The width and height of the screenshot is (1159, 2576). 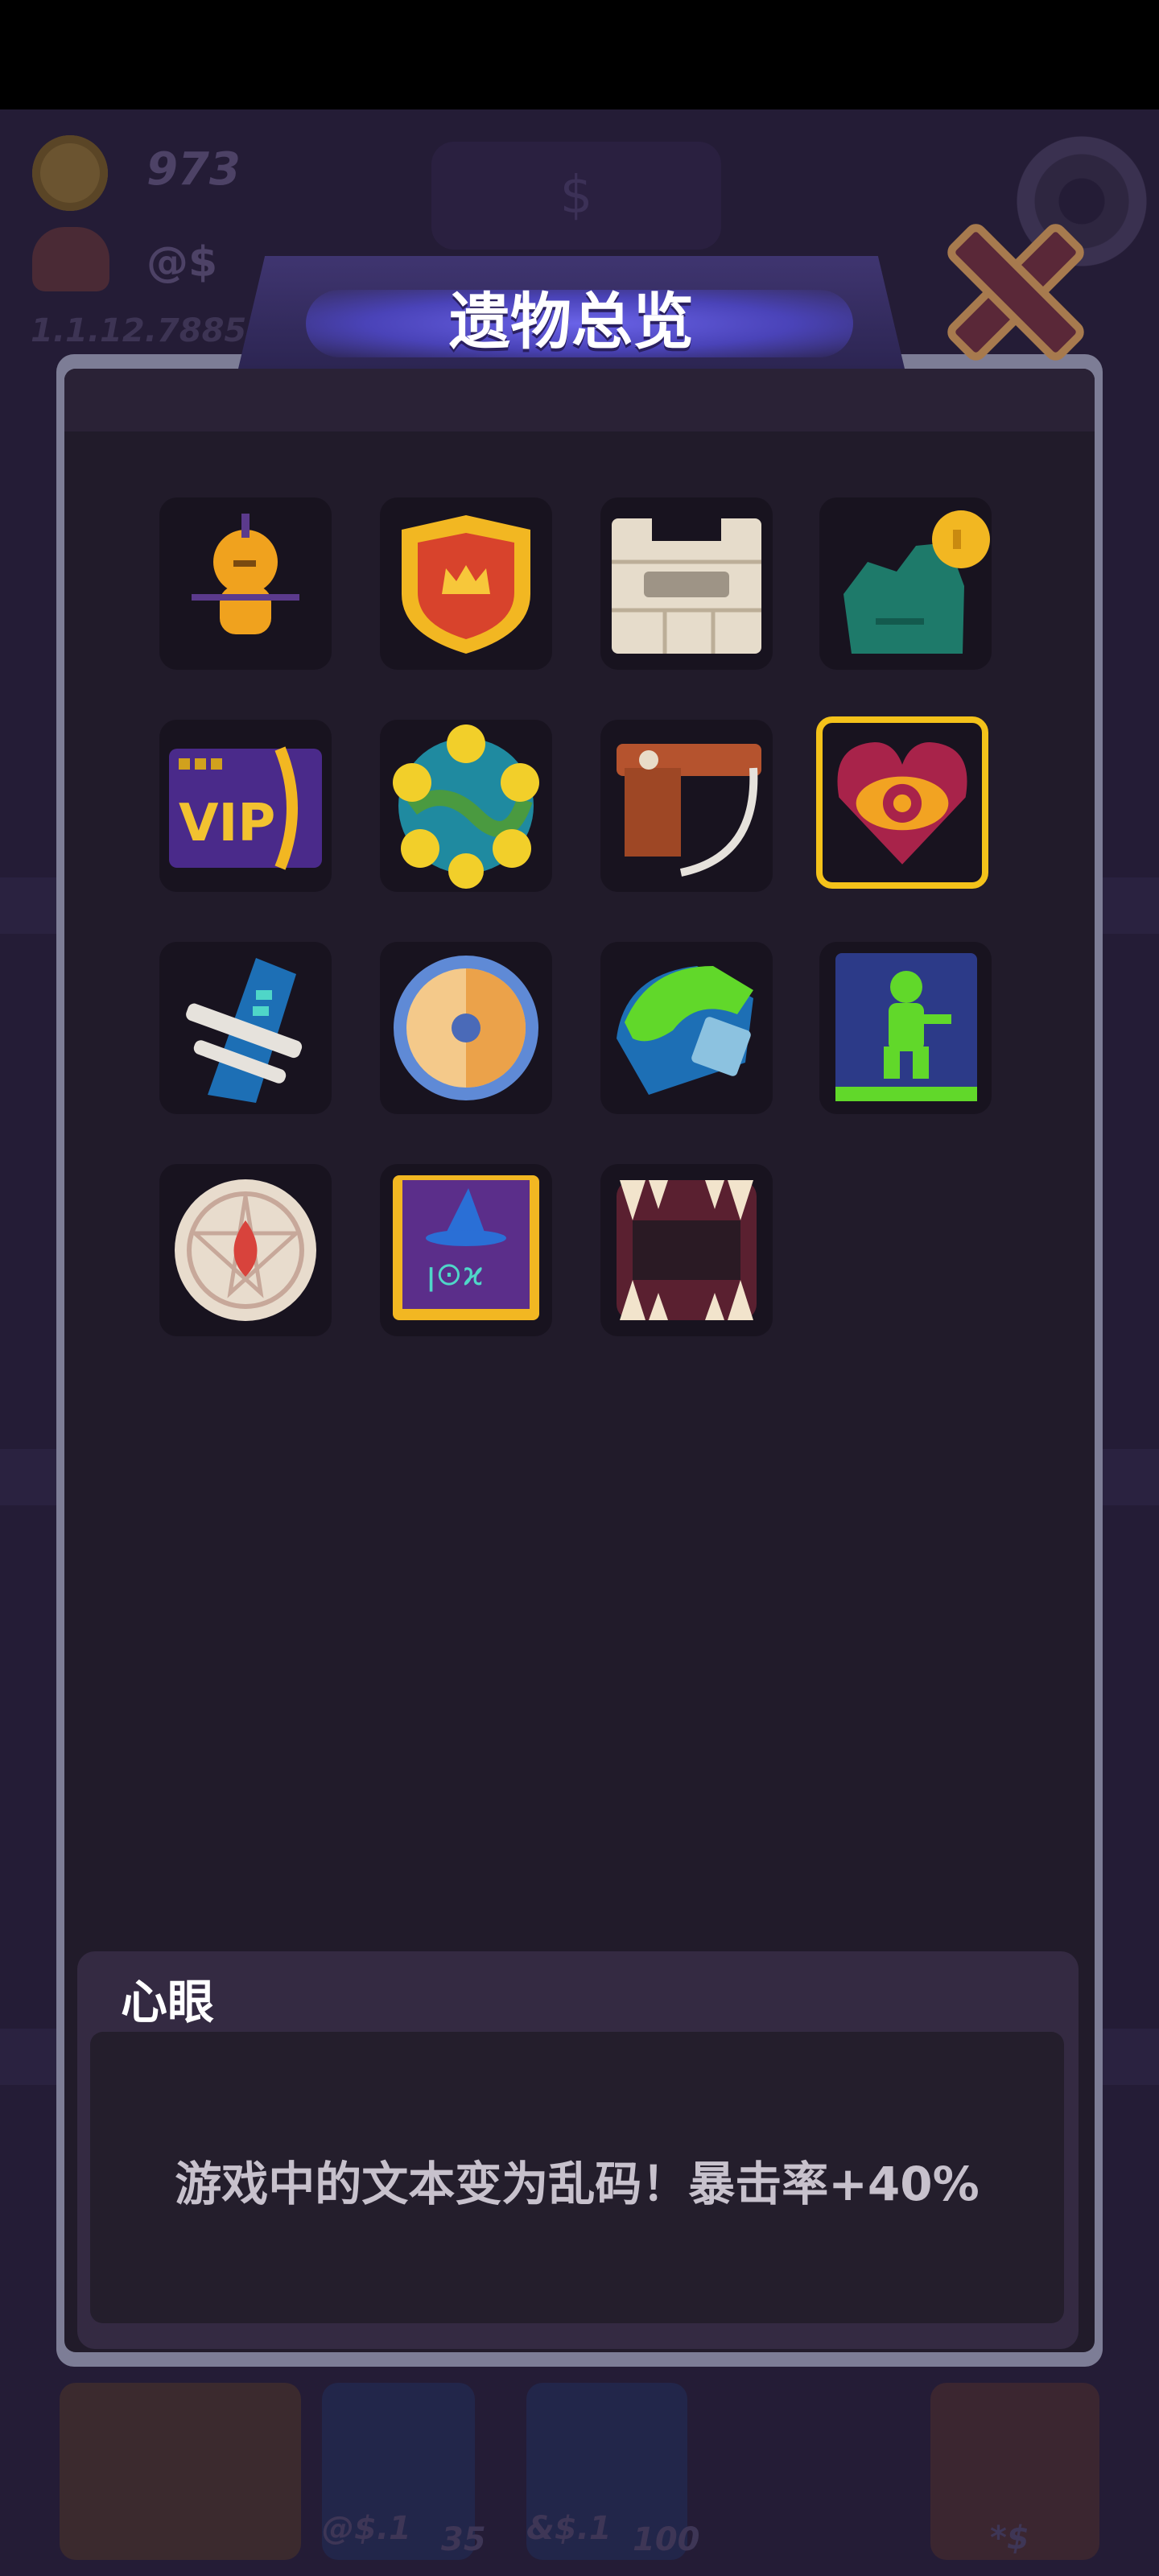 I want to click on relic-name: 心眼, so click(x=168, y=2002).